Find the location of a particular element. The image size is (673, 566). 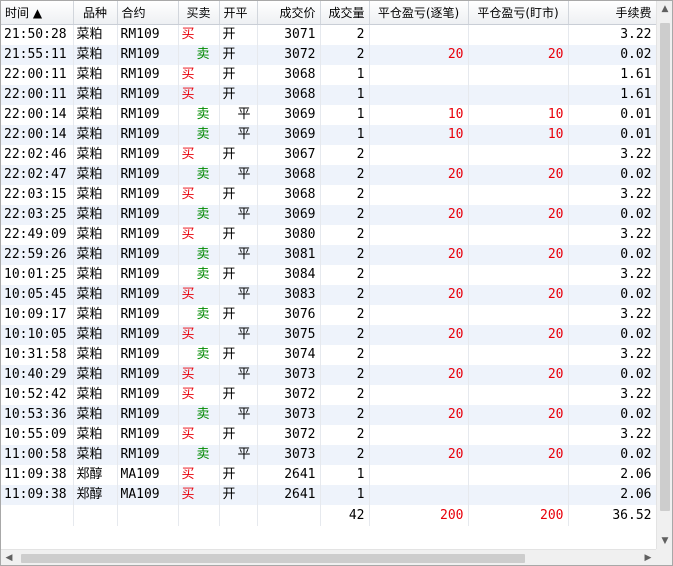

scroll-up-arrow-icon: ▲ is located at coordinates (664, 9).